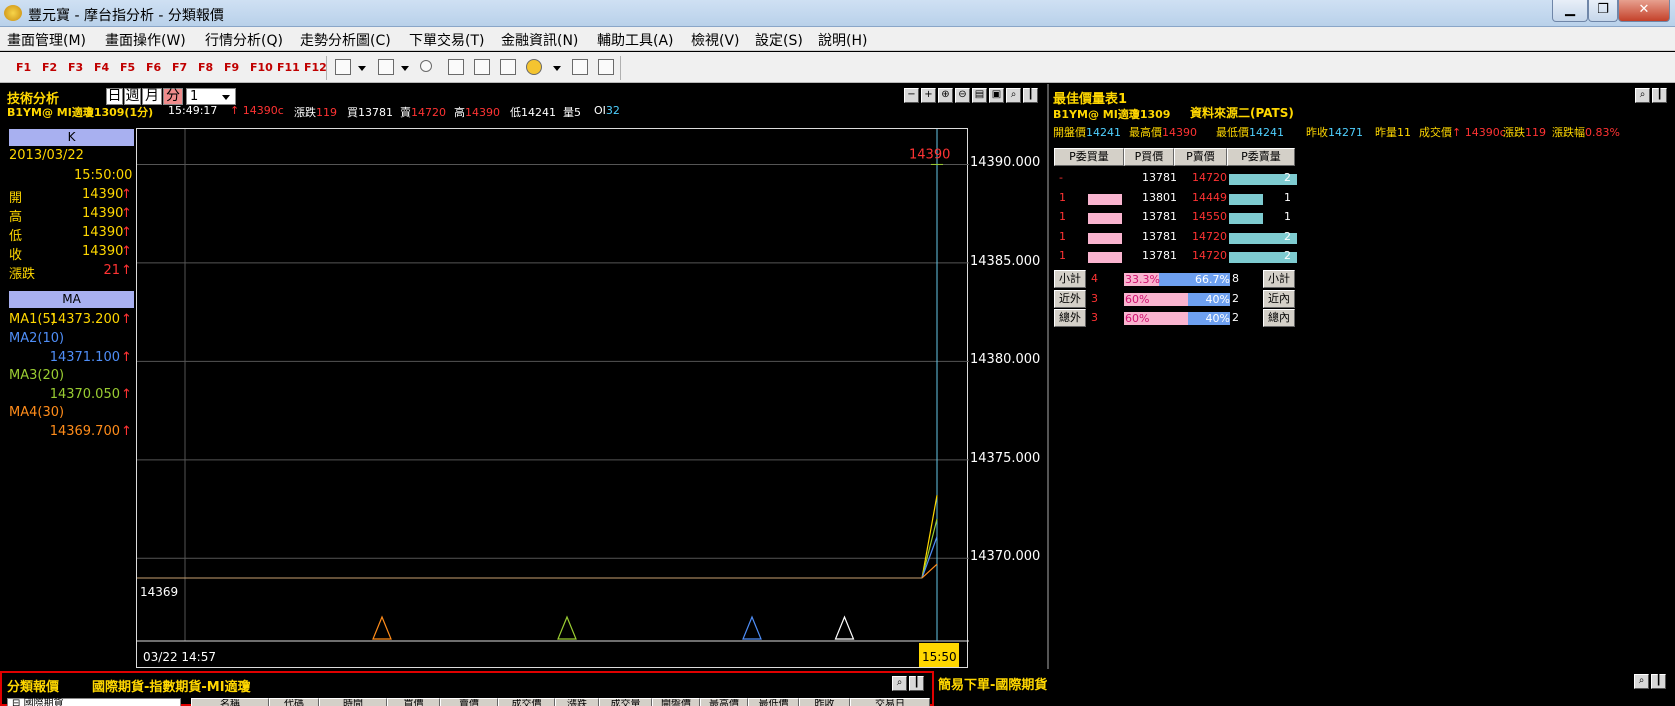  What do you see at coordinates (842, 40) in the screenshot?
I see `menu-help: 說明(H)` at bounding box center [842, 40].